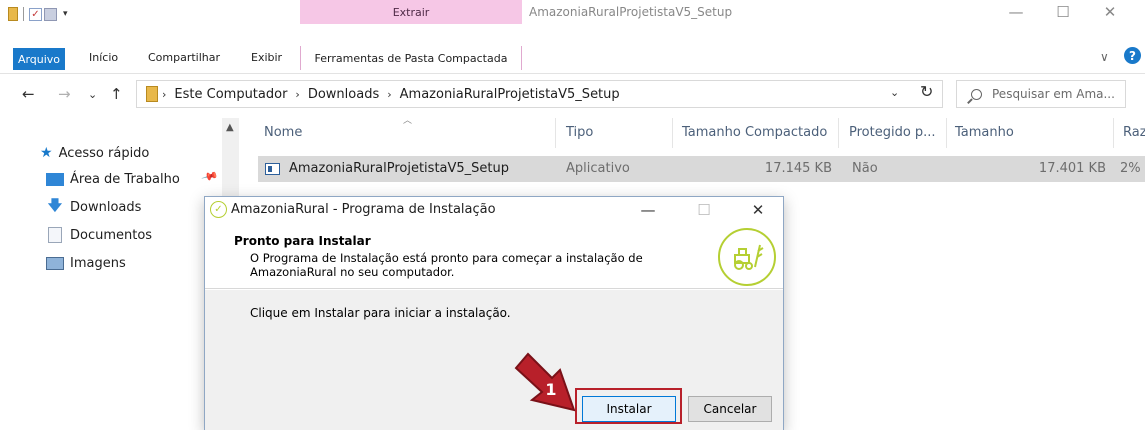 The width and height of the screenshot is (1145, 430). Describe the element at coordinates (976, 94) in the screenshot. I see `search-icon` at that location.